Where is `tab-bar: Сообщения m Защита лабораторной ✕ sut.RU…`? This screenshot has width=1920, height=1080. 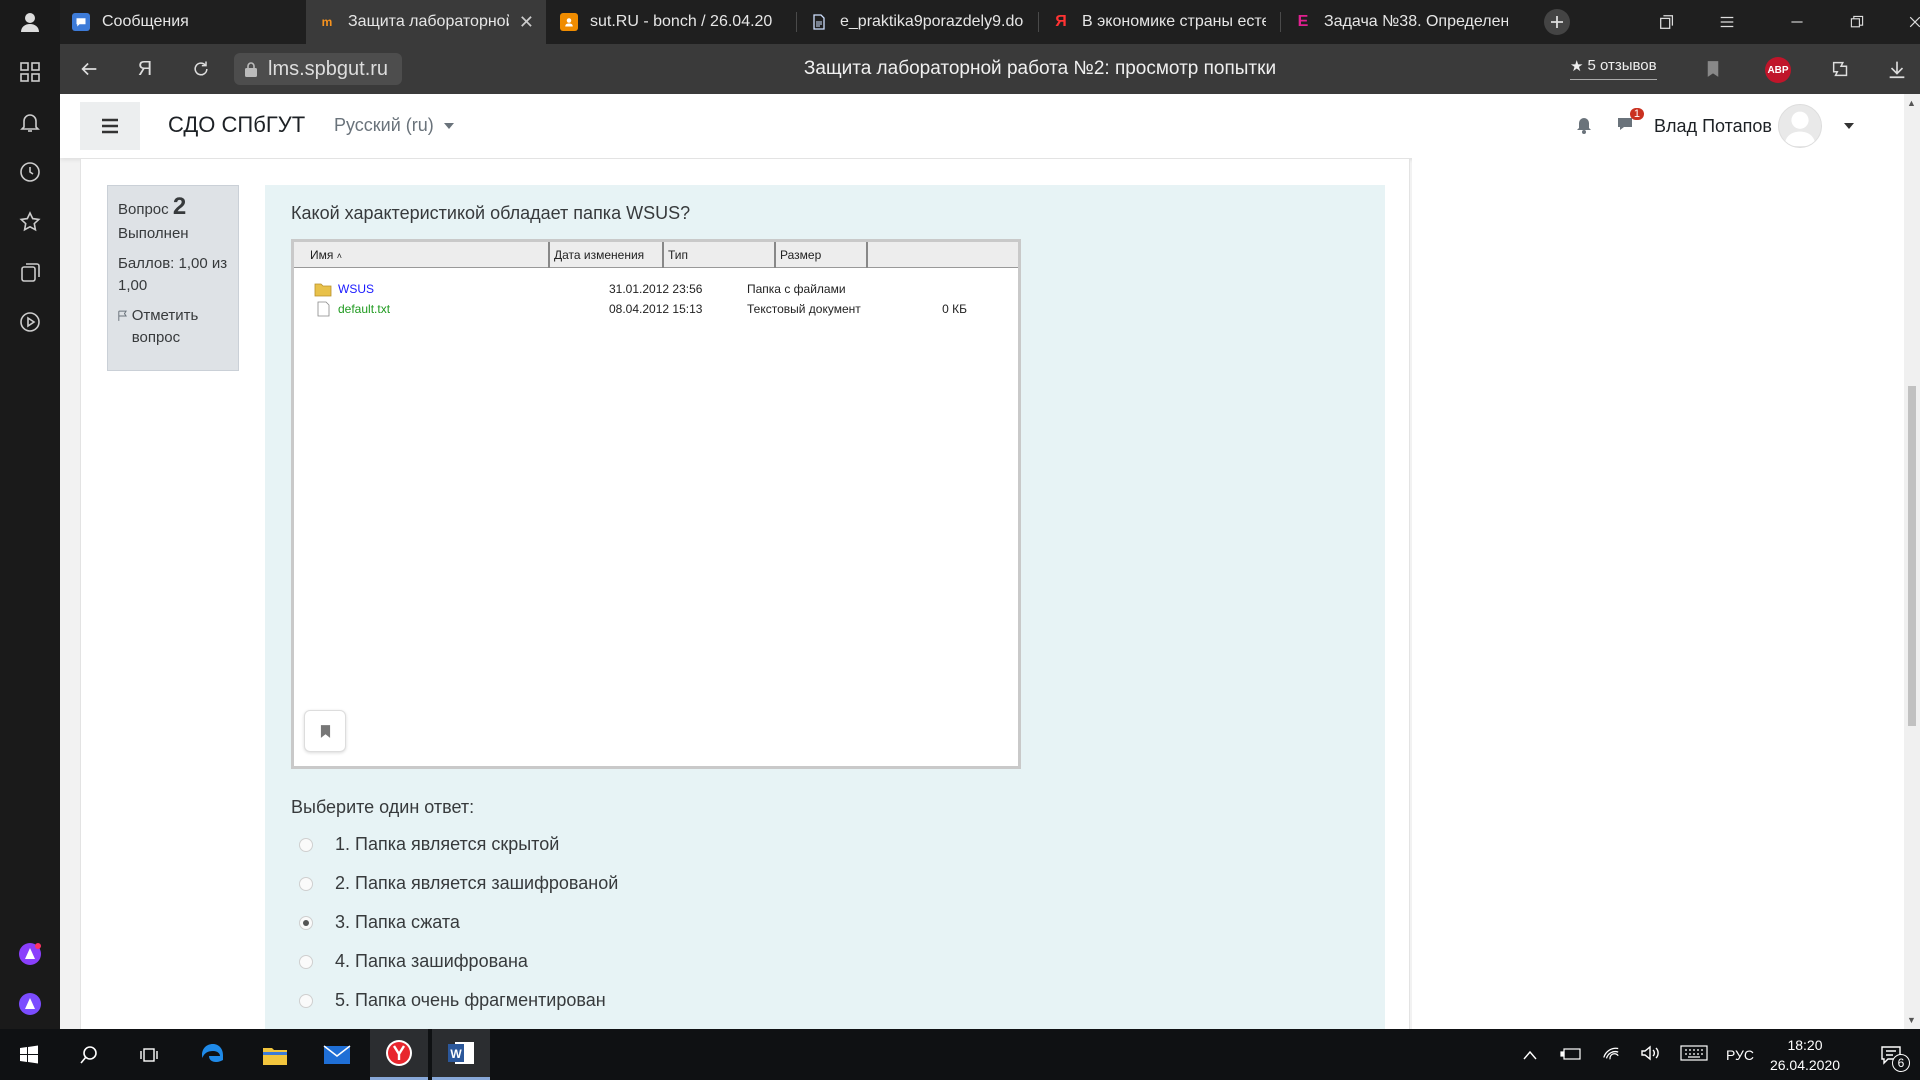 tab-bar: Сообщения m Защита лабораторной ✕ sut.RU… is located at coordinates (990, 22).